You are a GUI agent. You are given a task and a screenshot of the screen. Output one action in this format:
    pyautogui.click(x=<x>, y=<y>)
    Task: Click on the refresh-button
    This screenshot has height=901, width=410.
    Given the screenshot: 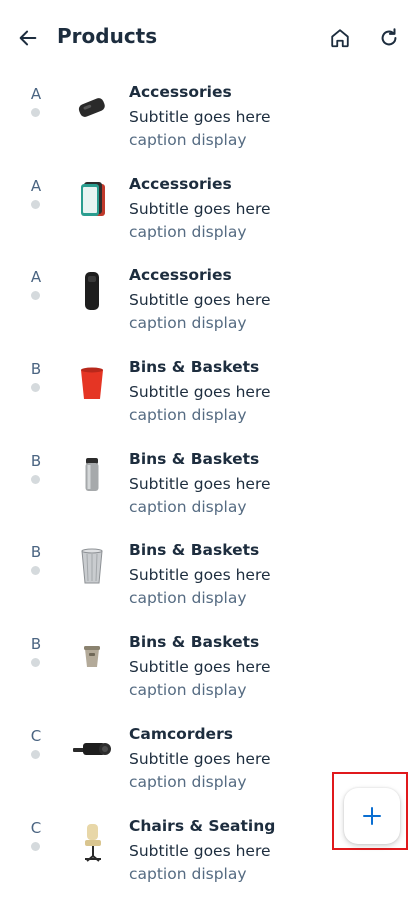 What is the action you would take?
    pyautogui.click(x=389, y=38)
    